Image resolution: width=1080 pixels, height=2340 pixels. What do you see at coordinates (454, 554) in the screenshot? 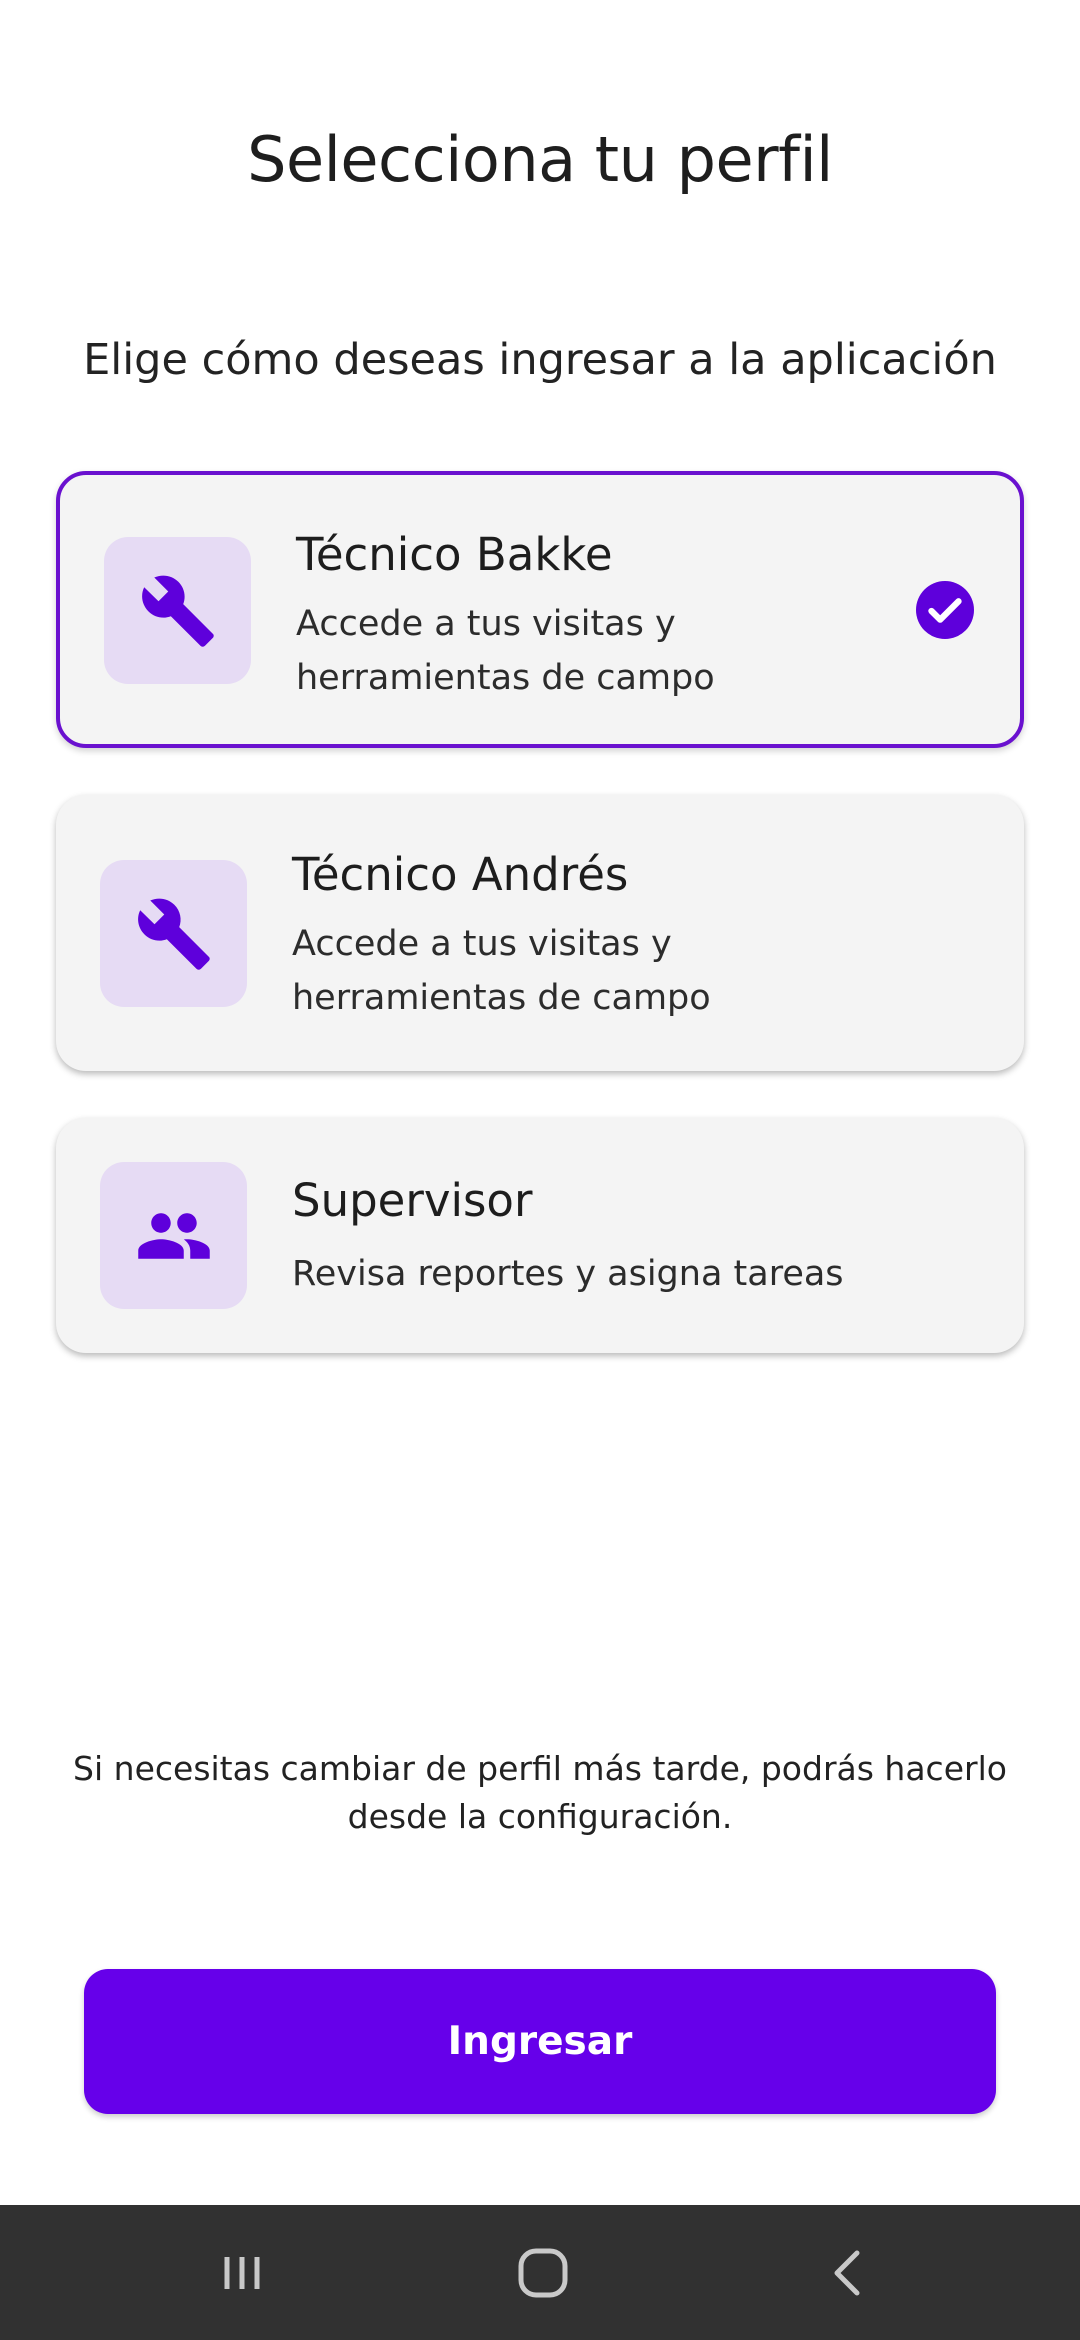
I see `profile-title: Técnico Bakke` at bounding box center [454, 554].